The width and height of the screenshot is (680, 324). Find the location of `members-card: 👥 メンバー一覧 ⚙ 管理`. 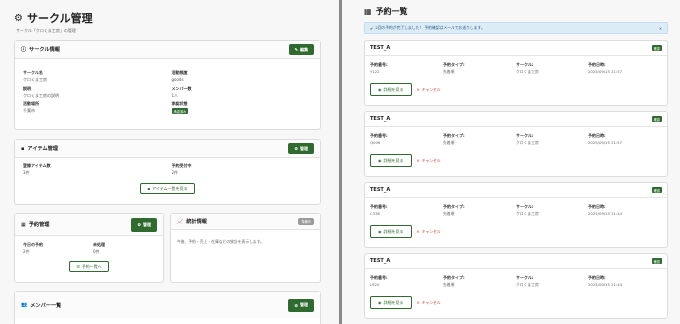

members-card: 👥 メンバー一覧 ⚙ 管理 is located at coordinates (167, 307).